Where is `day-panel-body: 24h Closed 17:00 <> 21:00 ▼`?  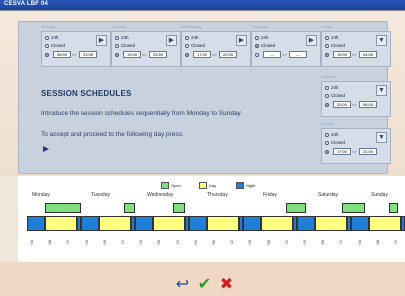 day-panel-body: 24h Closed 17:00 <> 21:00 ▼ is located at coordinates (356, 146).